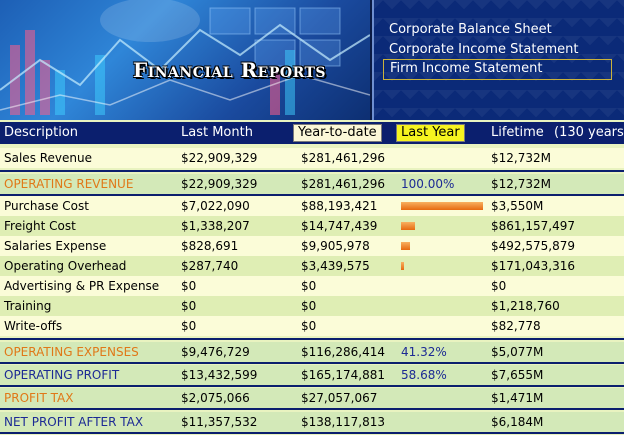  Describe the element at coordinates (516, 326) in the screenshot. I see `cell-lifetime: $82,778` at that location.